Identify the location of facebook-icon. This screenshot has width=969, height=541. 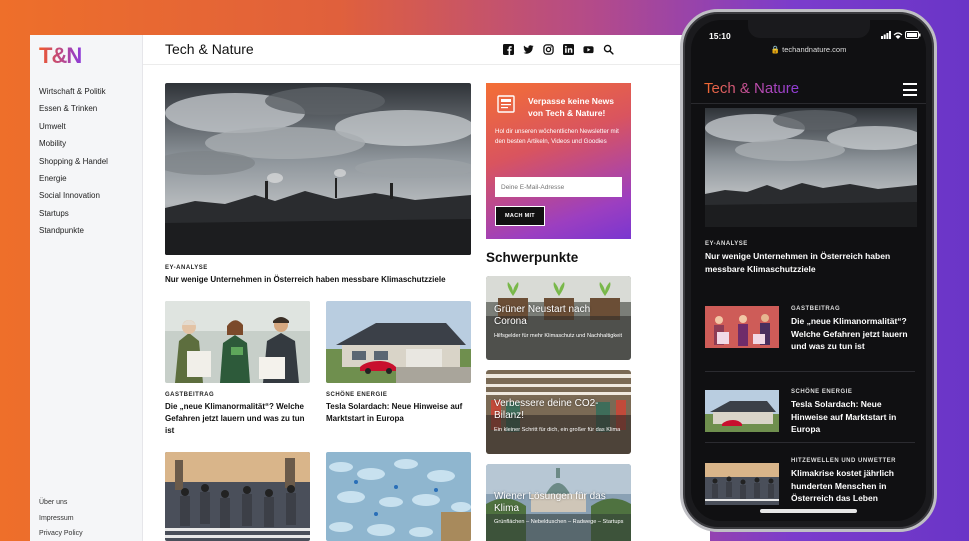
(508, 49).